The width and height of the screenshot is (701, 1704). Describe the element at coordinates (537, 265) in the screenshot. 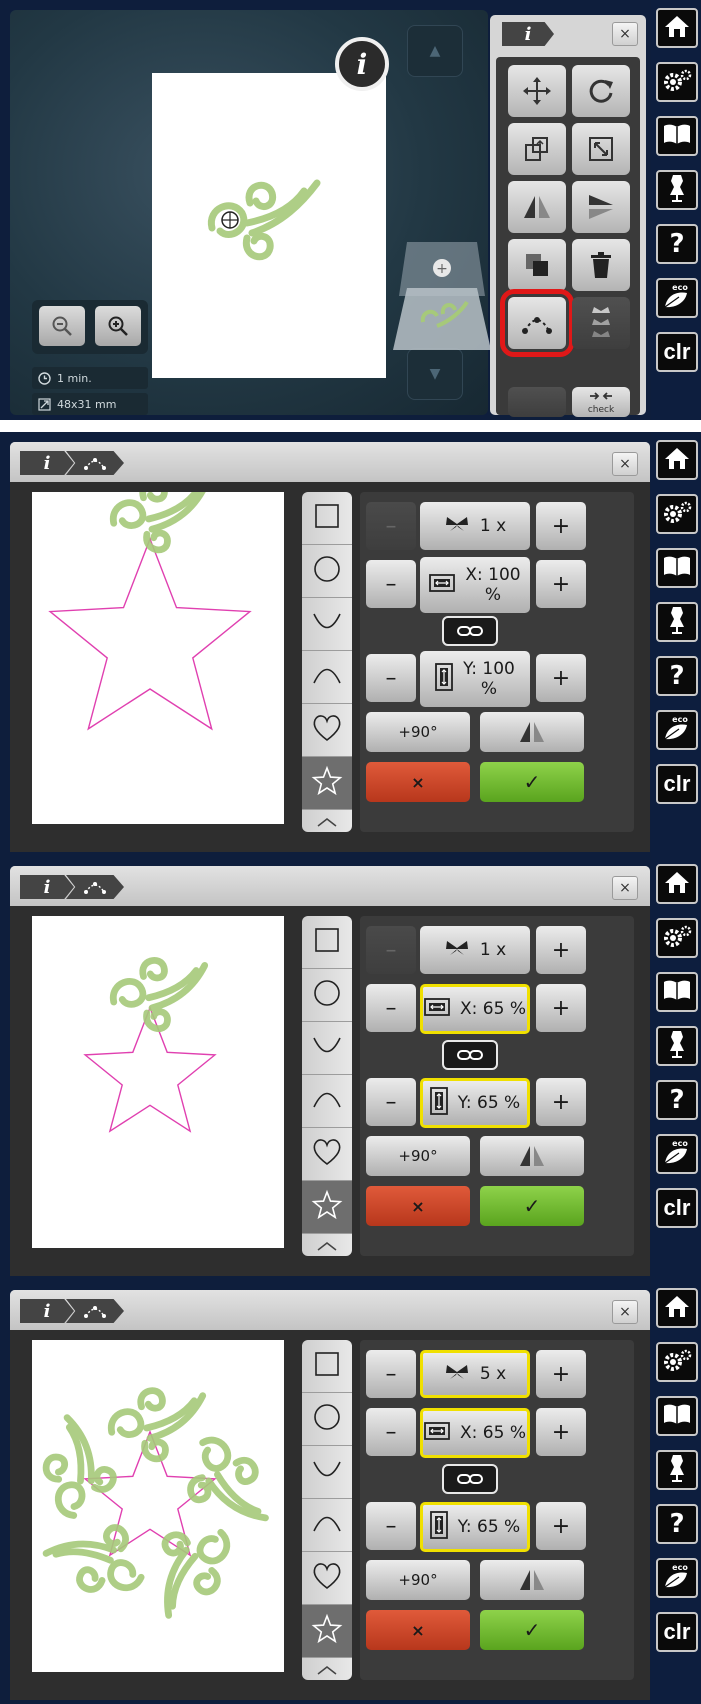

I see `duplicate-button` at that location.